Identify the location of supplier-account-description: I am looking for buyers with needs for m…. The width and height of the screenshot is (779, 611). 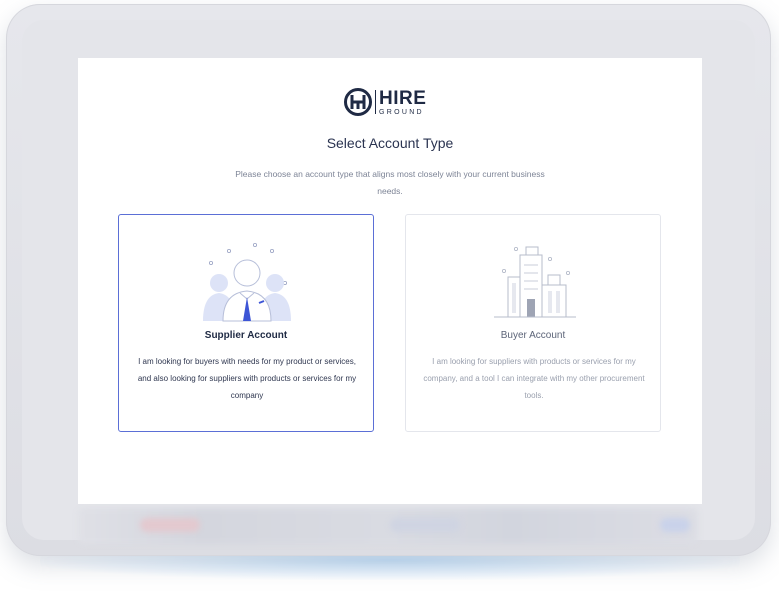
(247, 378).